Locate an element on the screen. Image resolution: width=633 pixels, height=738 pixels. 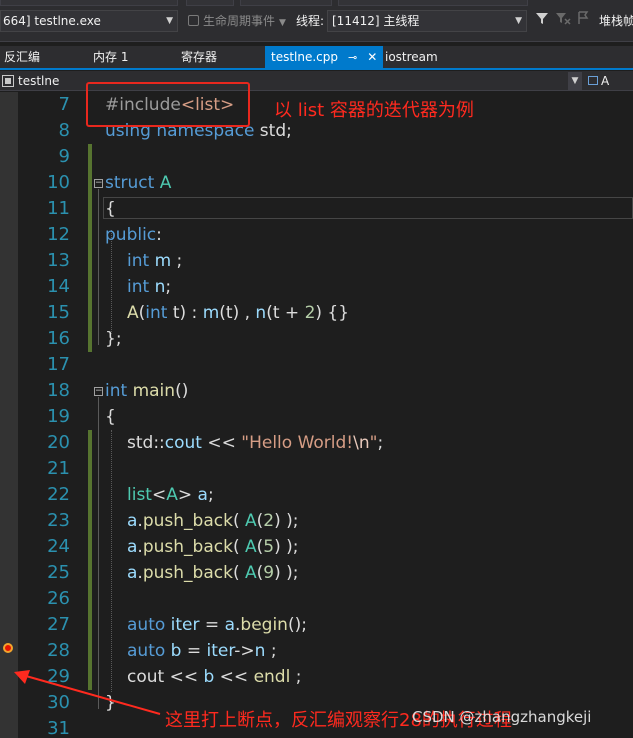
annotation-arrow is located at coordinates (87, 692).